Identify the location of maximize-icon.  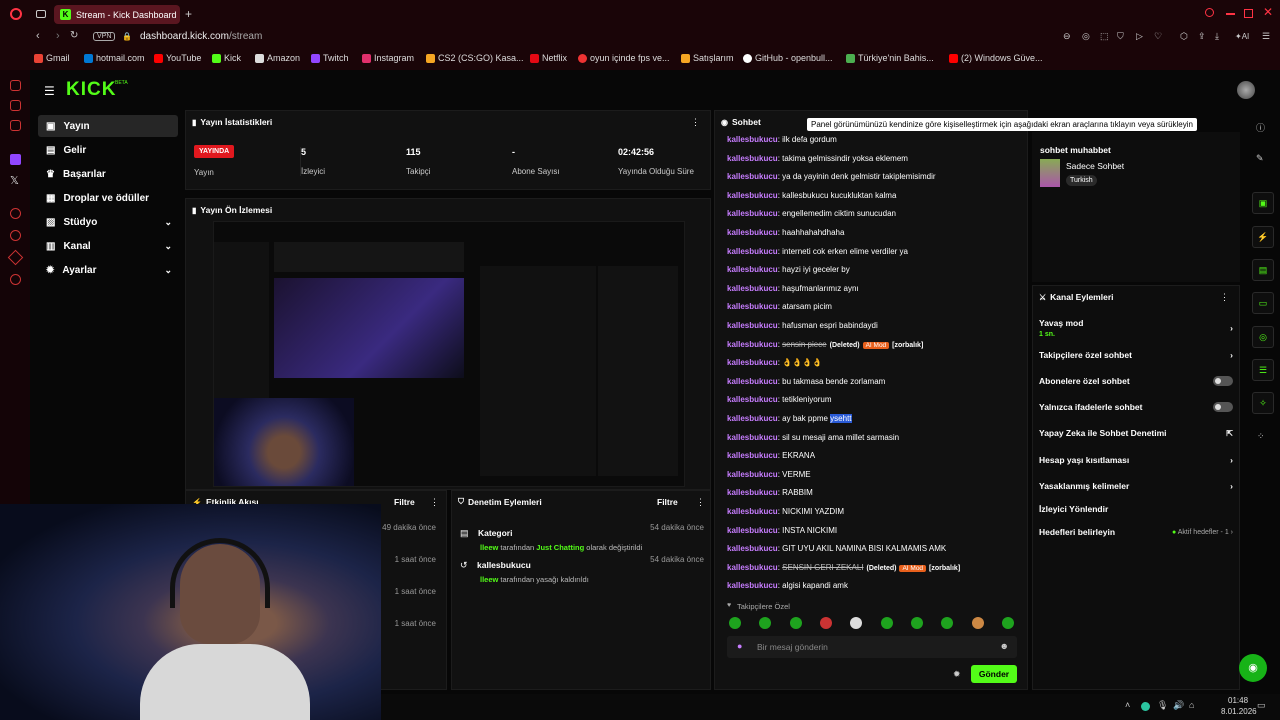
(1248, 13).